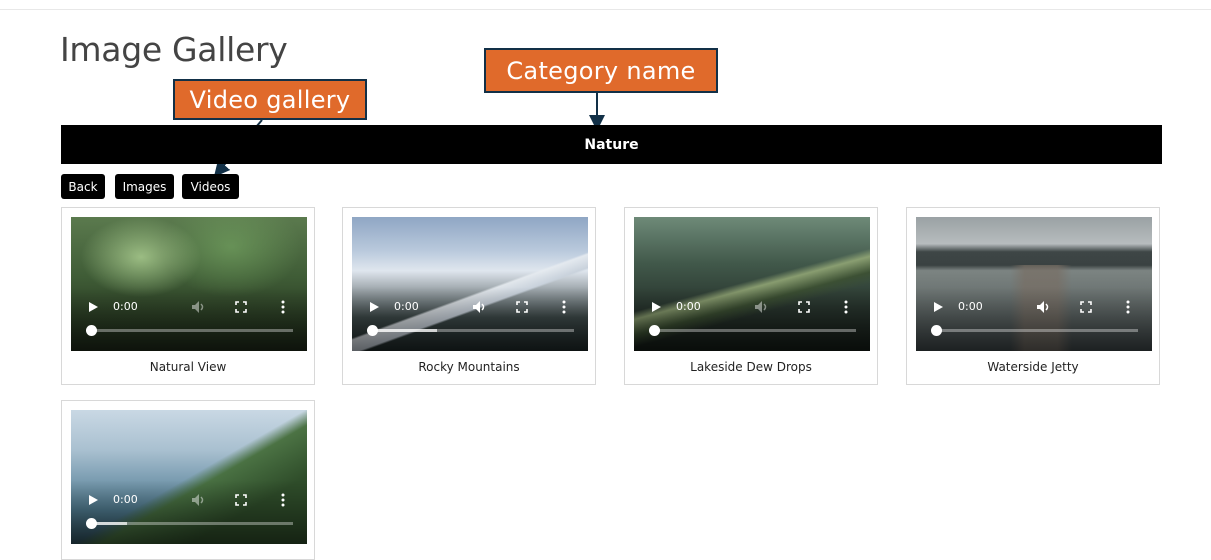  I want to click on back-button: Back, so click(83, 186).